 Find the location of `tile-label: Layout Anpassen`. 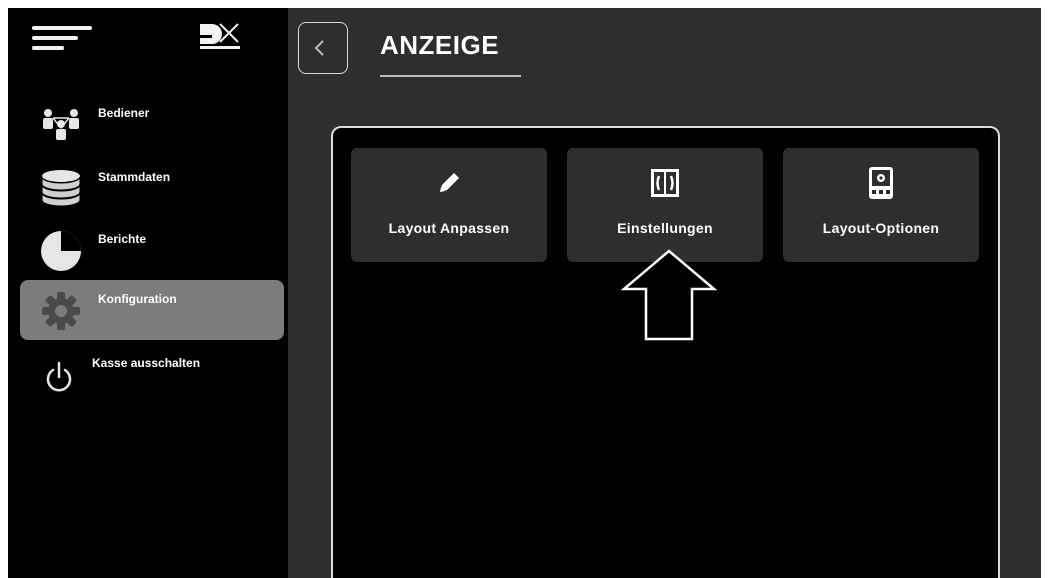

tile-label: Layout Anpassen is located at coordinates (449, 228).